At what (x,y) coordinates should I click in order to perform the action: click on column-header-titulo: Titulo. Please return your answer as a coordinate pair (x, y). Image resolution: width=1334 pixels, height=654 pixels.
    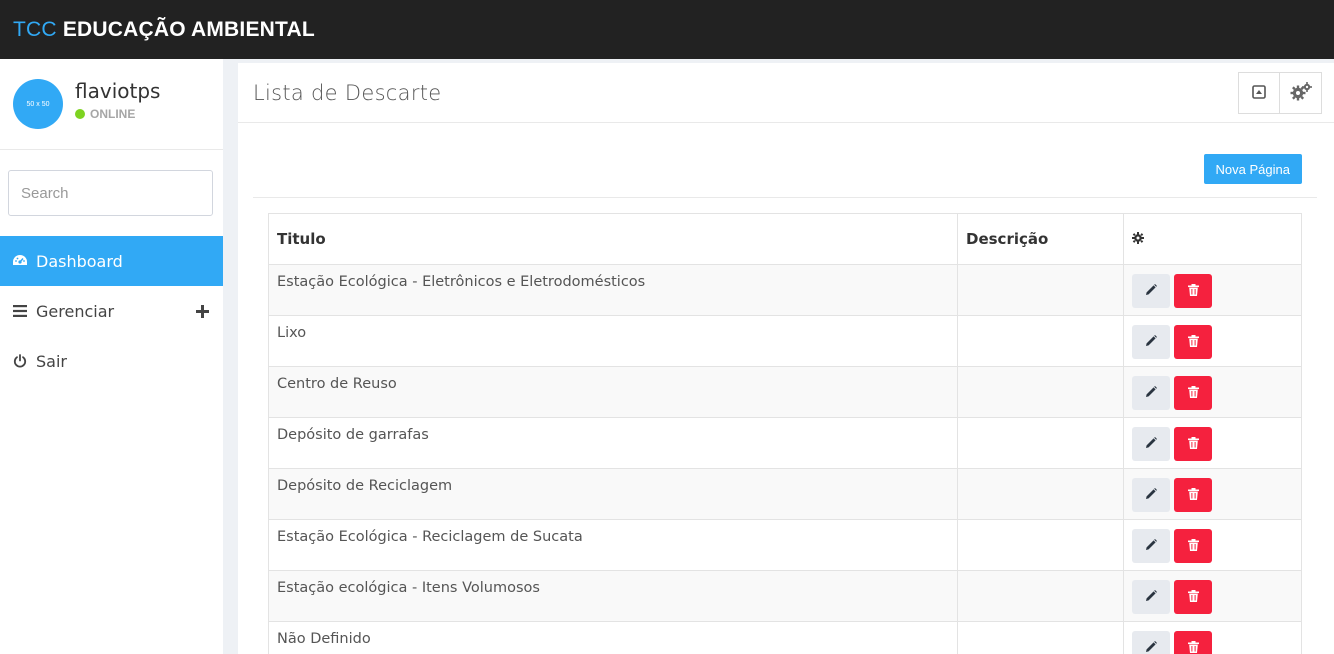
    Looking at the image, I should click on (613, 239).